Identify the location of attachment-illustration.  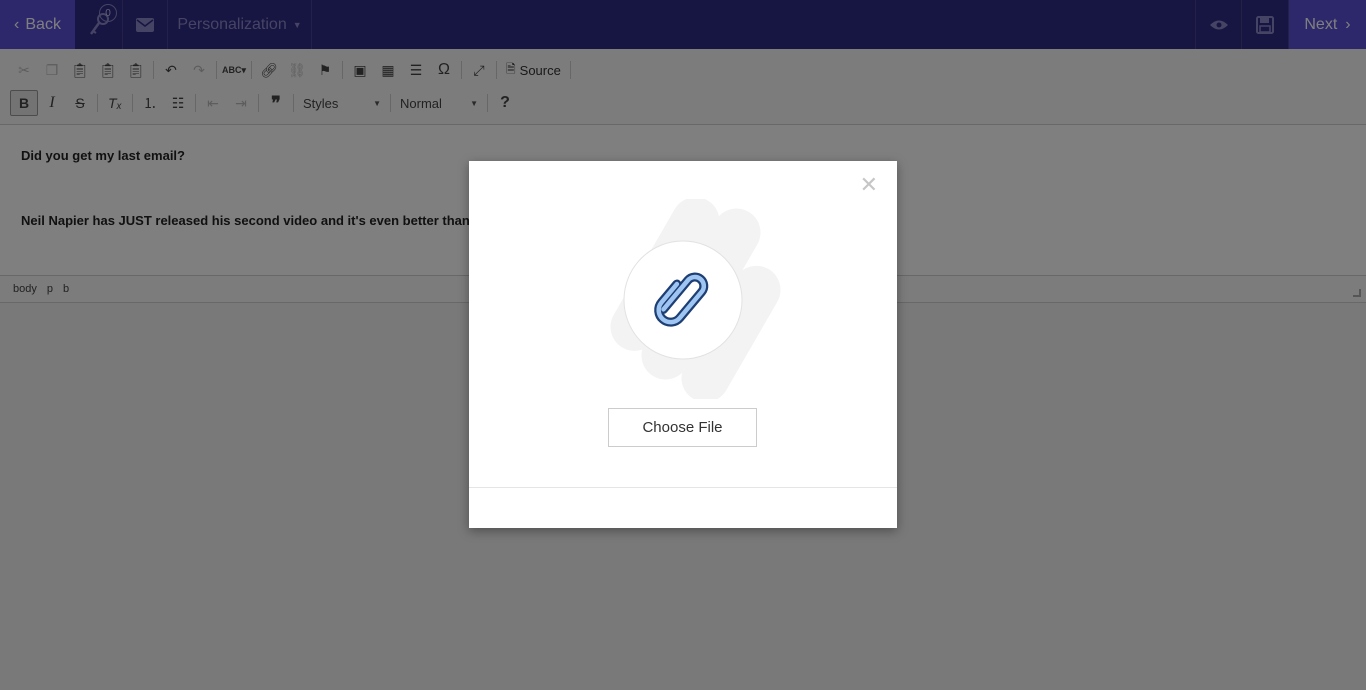
(695, 299).